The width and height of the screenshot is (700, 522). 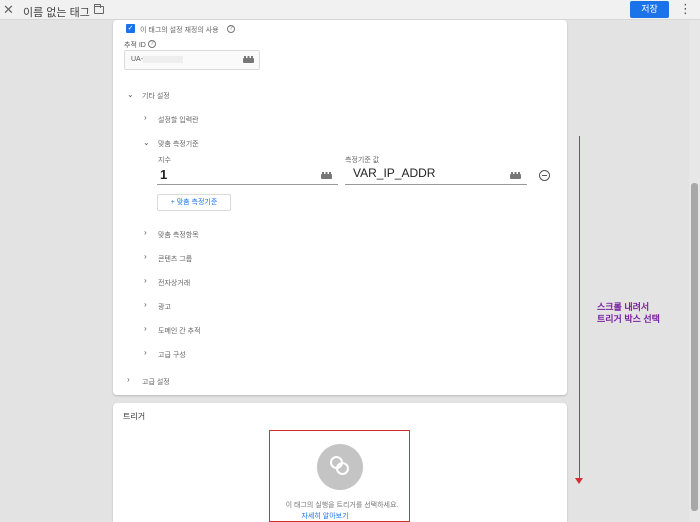 I want to click on custom-dimensions-toggle: 맞춤 측정기준, so click(x=178, y=144).